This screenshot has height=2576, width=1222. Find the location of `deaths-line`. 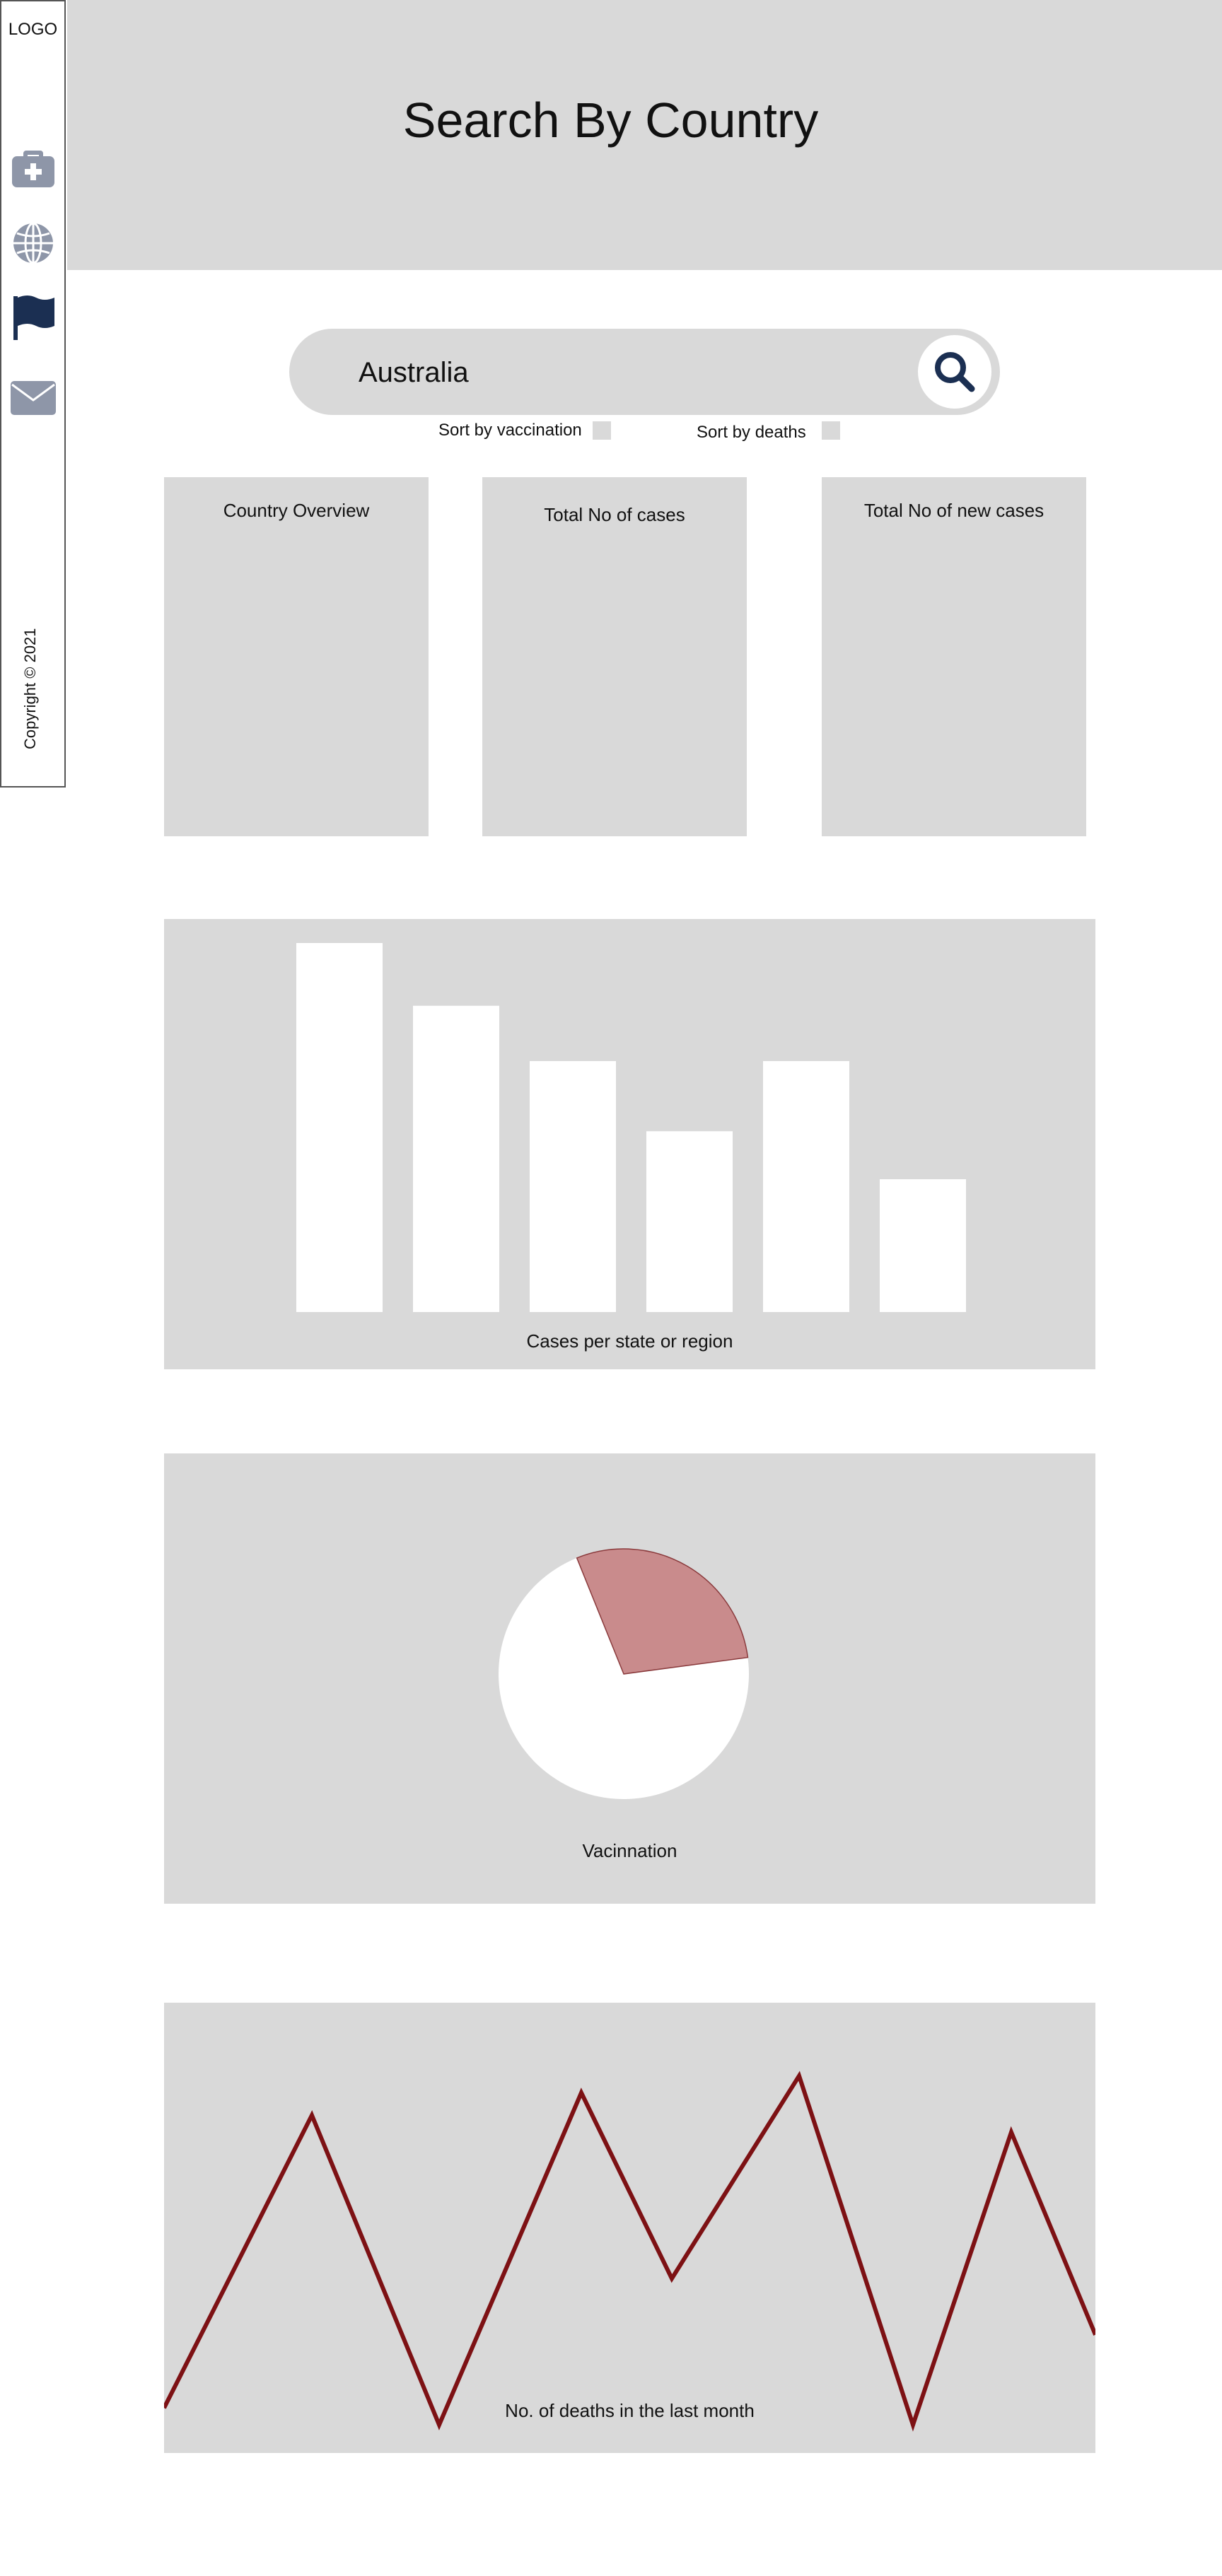

deaths-line is located at coordinates (630, 2252).